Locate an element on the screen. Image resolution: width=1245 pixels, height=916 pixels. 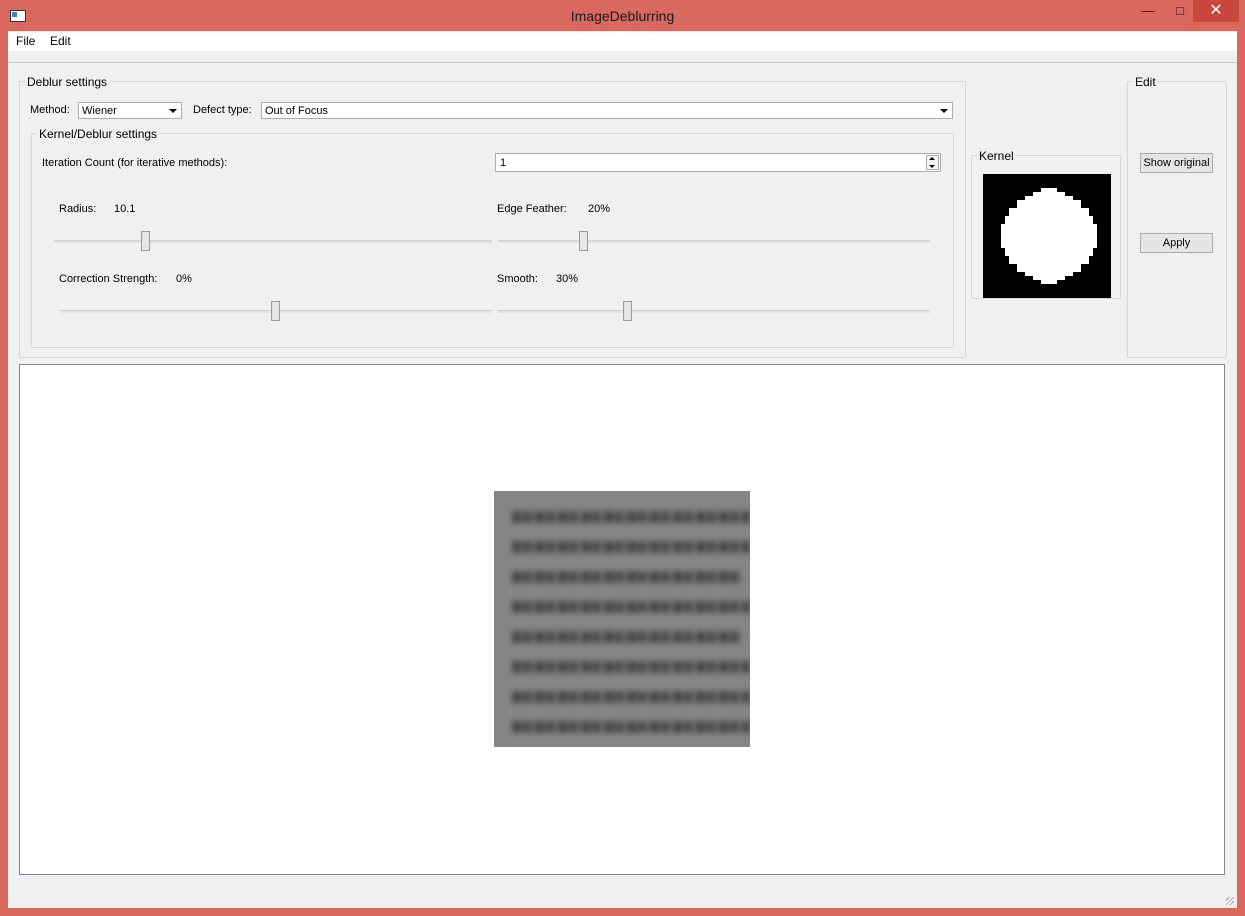
maximize-button: □ is located at coordinates (1180, 11).